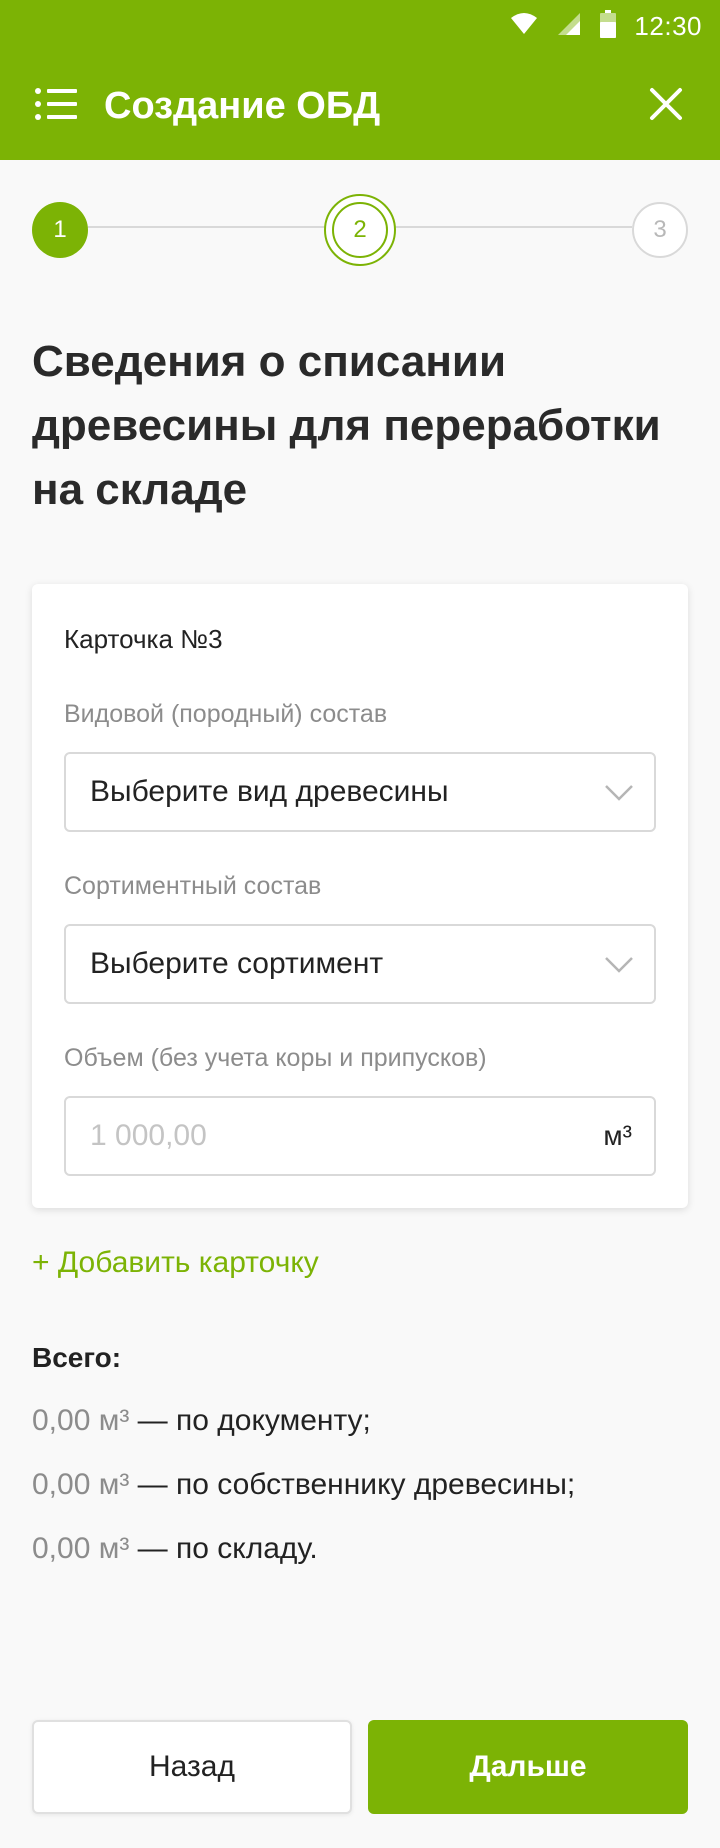  What do you see at coordinates (352, 1484) in the screenshot?
I see `total-text: — по собственнику древесины;` at bounding box center [352, 1484].